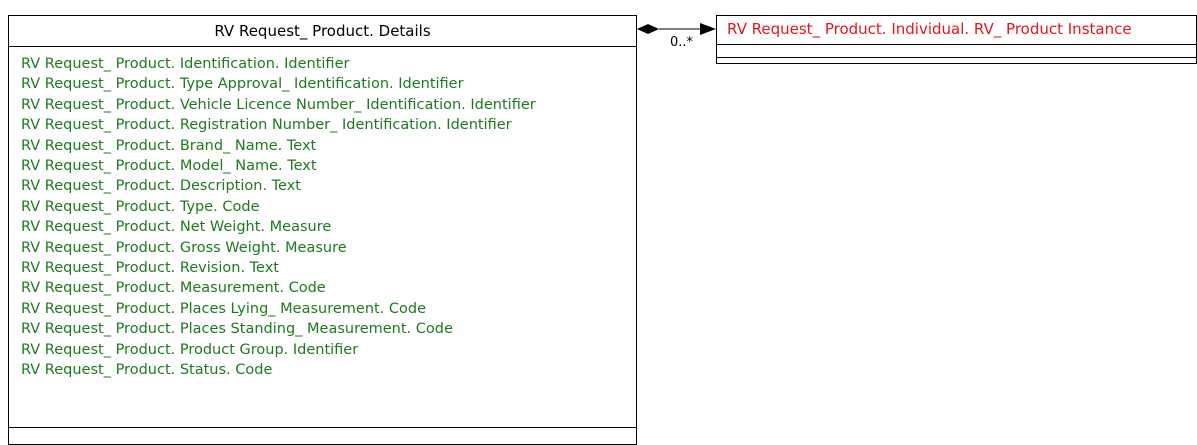  I want to click on composition-diamond-icon, so click(648, 29).